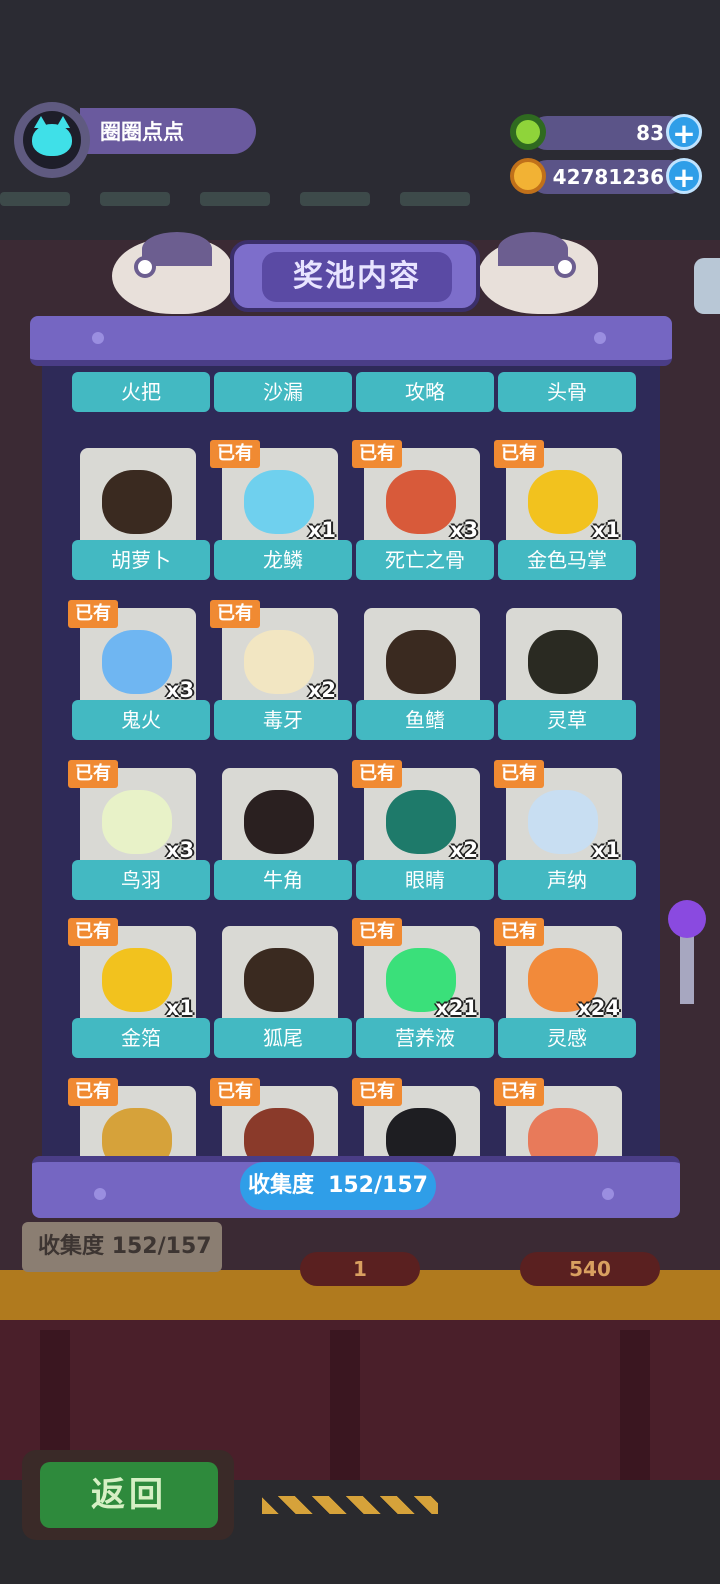 The height and width of the screenshot is (1584, 720). Describe the element at coordinates (425, 1038) in the screenshot. I see `item-label: 营养液` at that location.